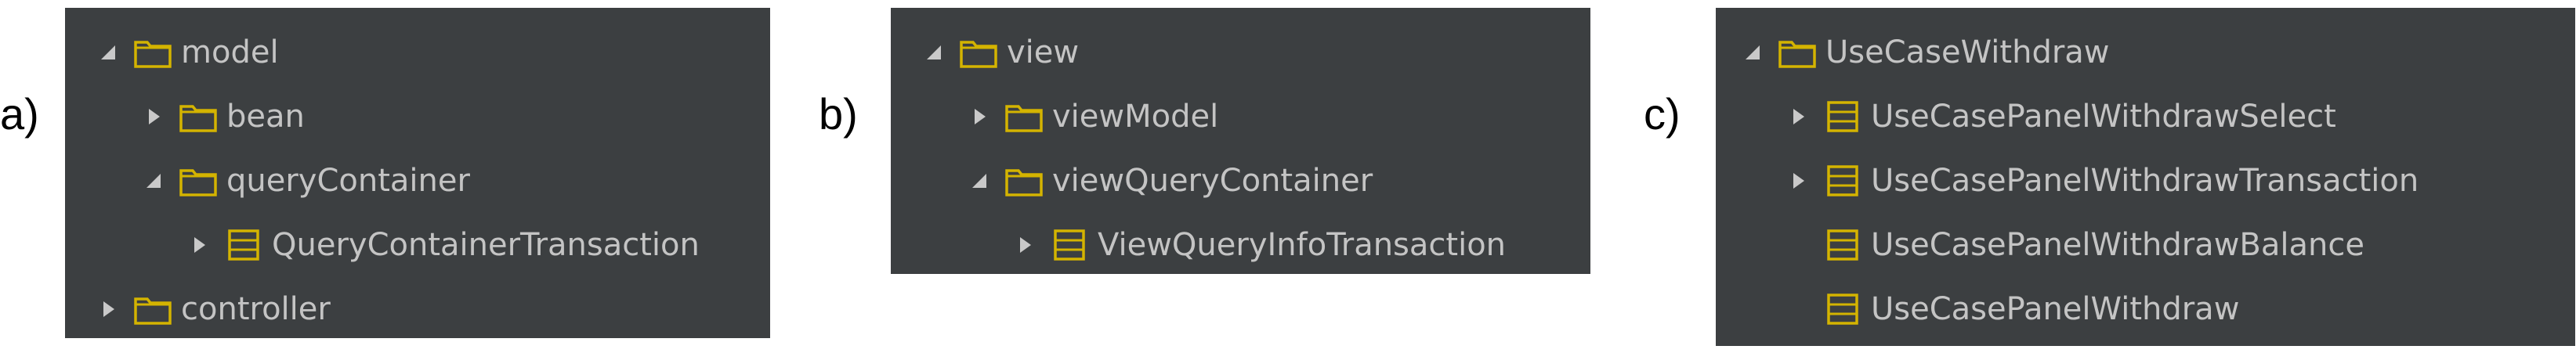 Image resolution: width=2576 pixels, height=353 pixels. I want to click on tree-node-model: model, so click(189, 53).